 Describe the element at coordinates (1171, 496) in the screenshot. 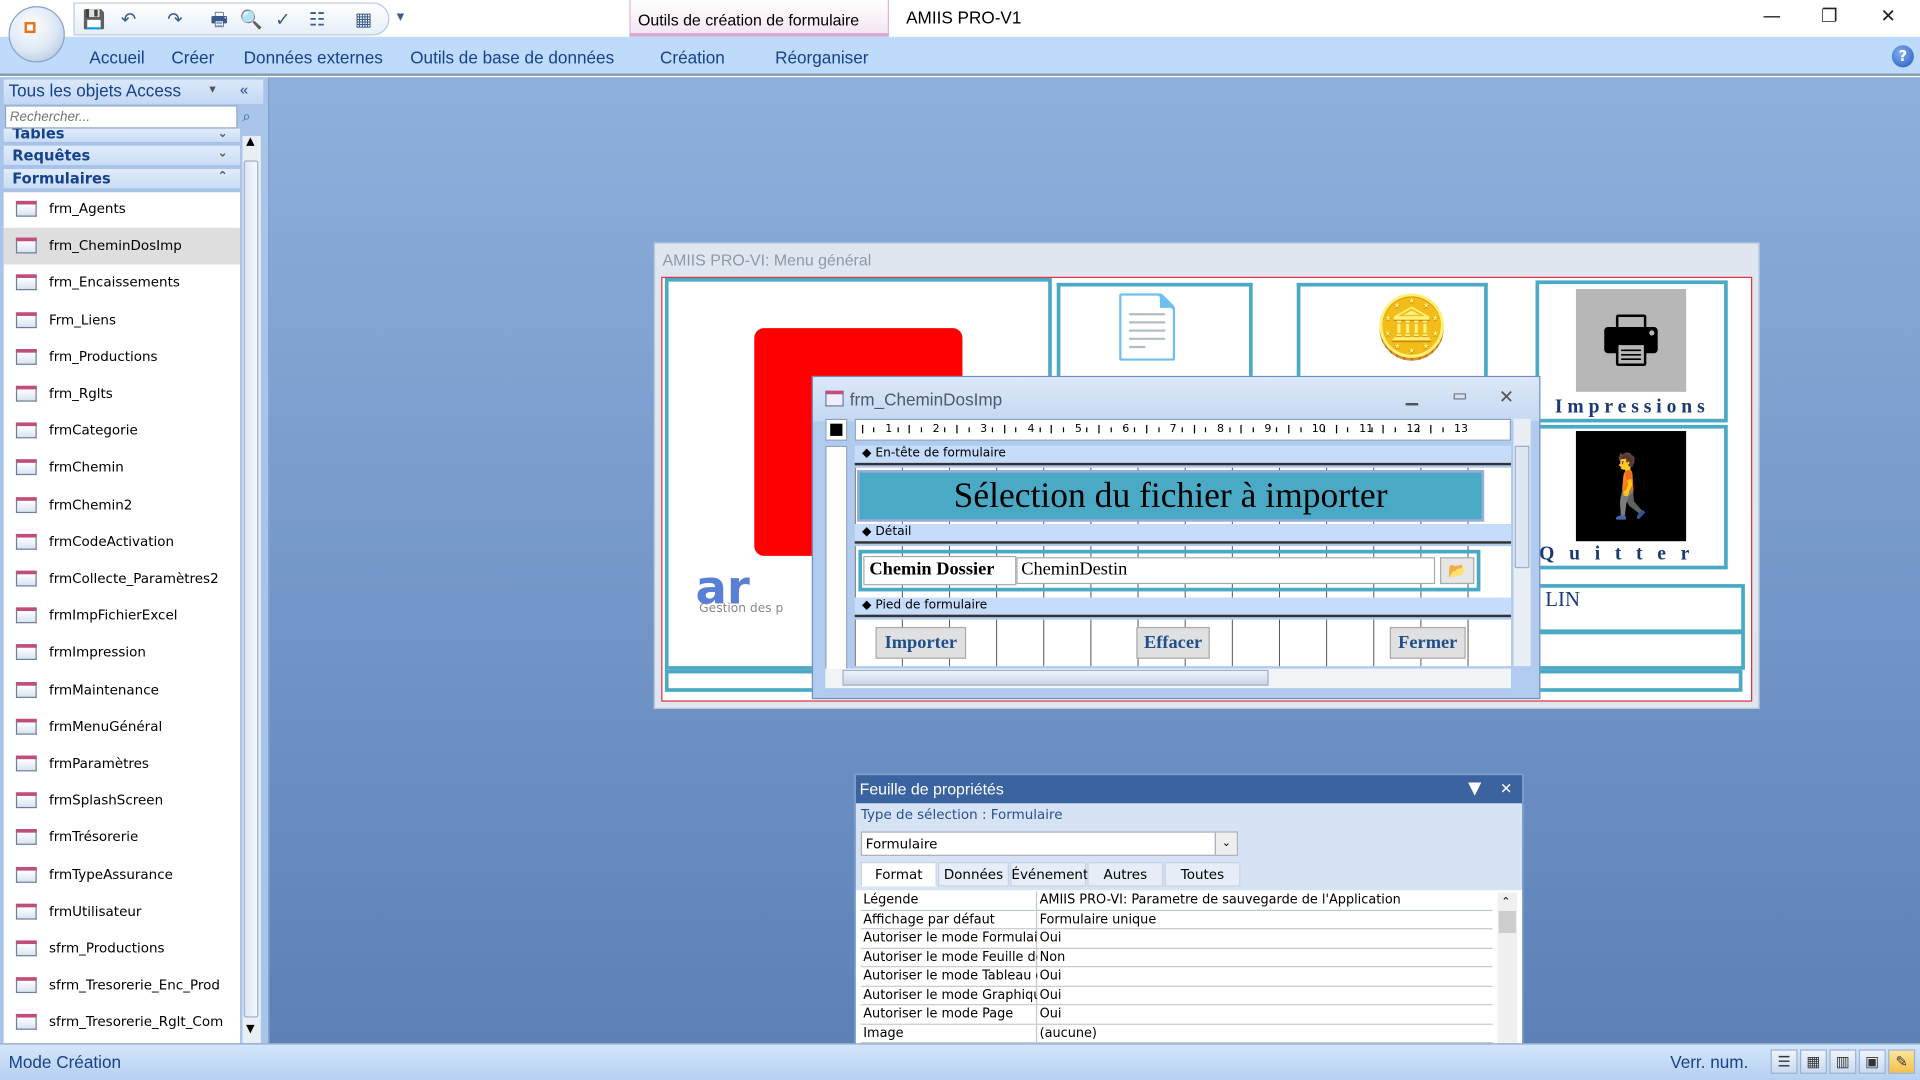

I see `heading-label: Sélection du fichier à importer` at that location.